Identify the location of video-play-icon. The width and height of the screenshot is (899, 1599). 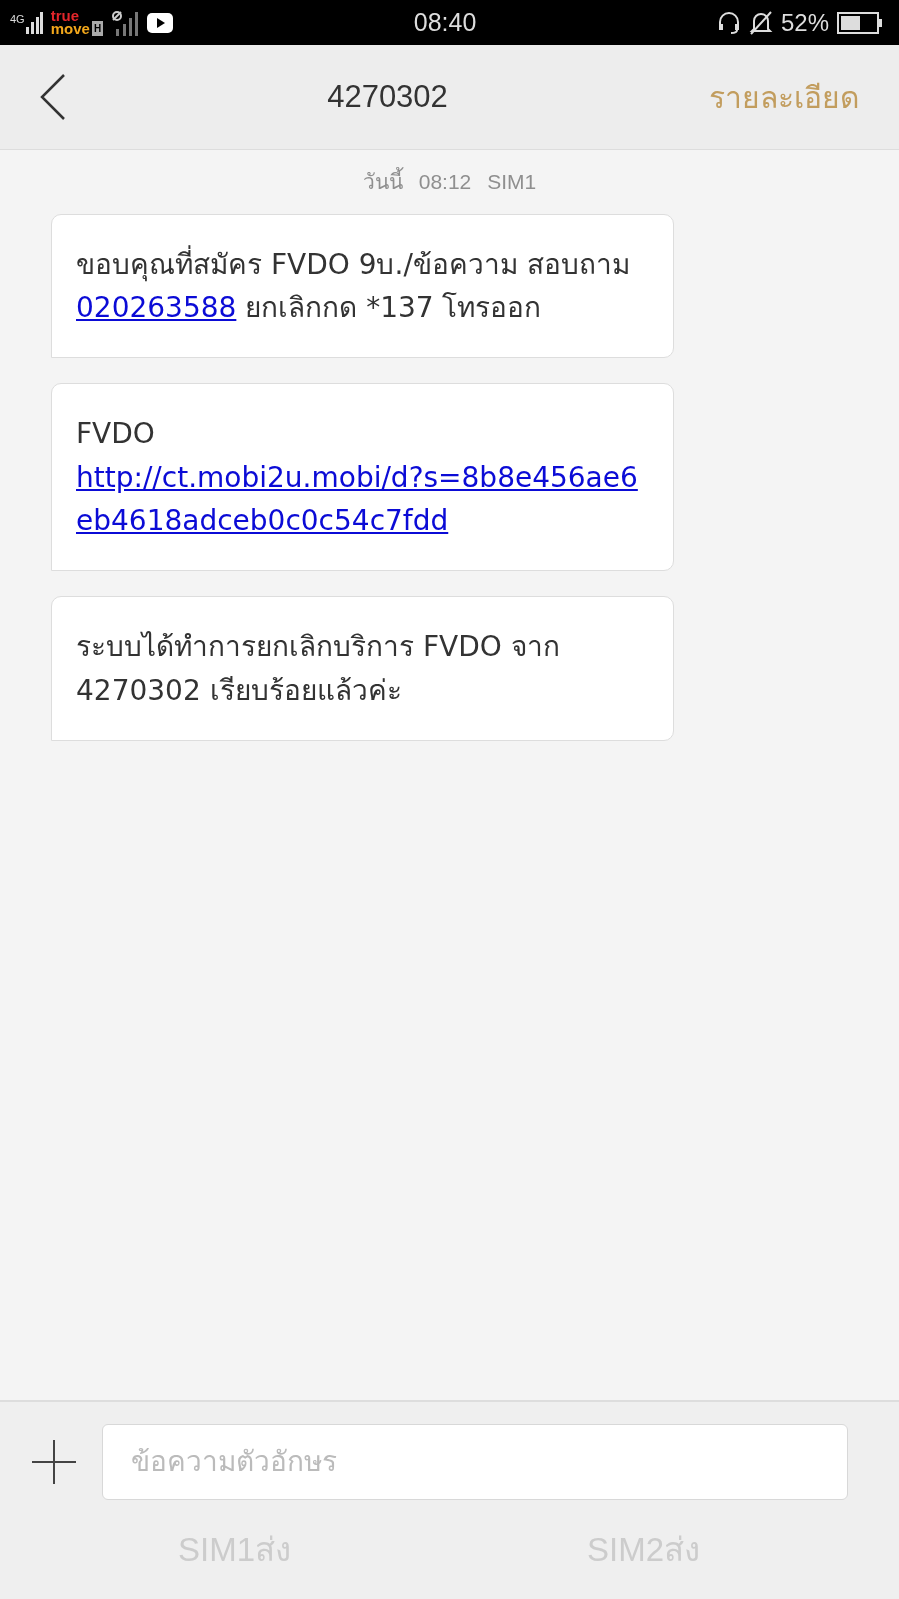
(160, 22).